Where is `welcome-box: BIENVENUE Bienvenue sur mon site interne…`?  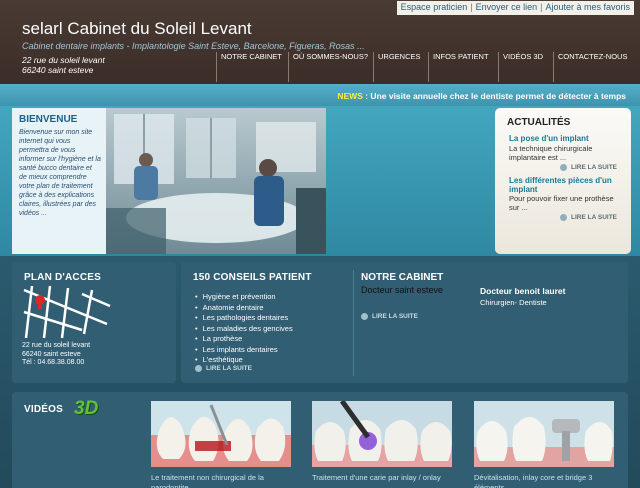 welcome-box: BIENVENUE Bienvenue sur mon site interne… is located at coordinates (59, 181).